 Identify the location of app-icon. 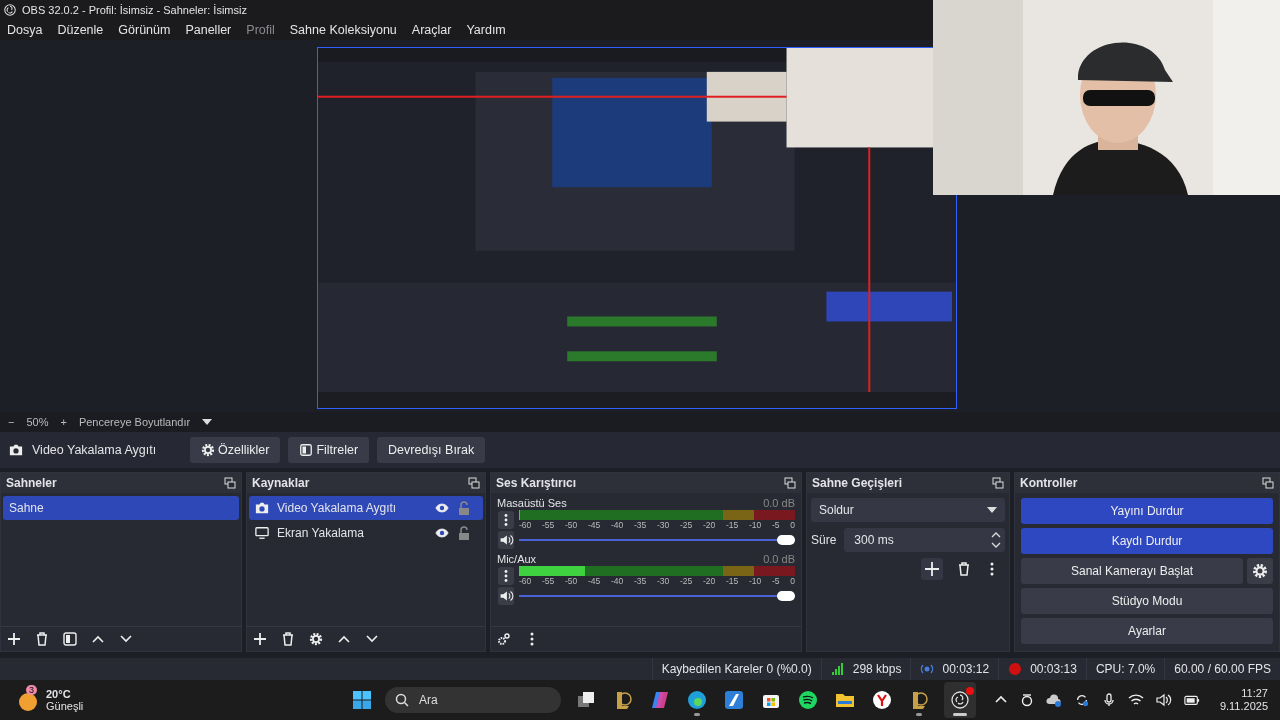
(734, 700).